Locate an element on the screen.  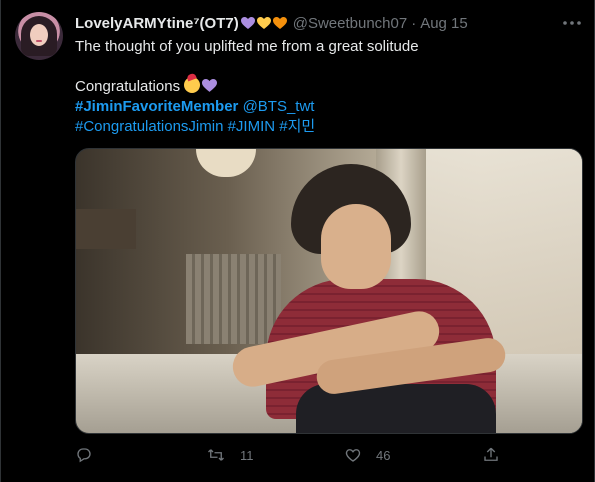
hashtag-link: #JiminFavoriteMember is located at coordinates (156, 106).